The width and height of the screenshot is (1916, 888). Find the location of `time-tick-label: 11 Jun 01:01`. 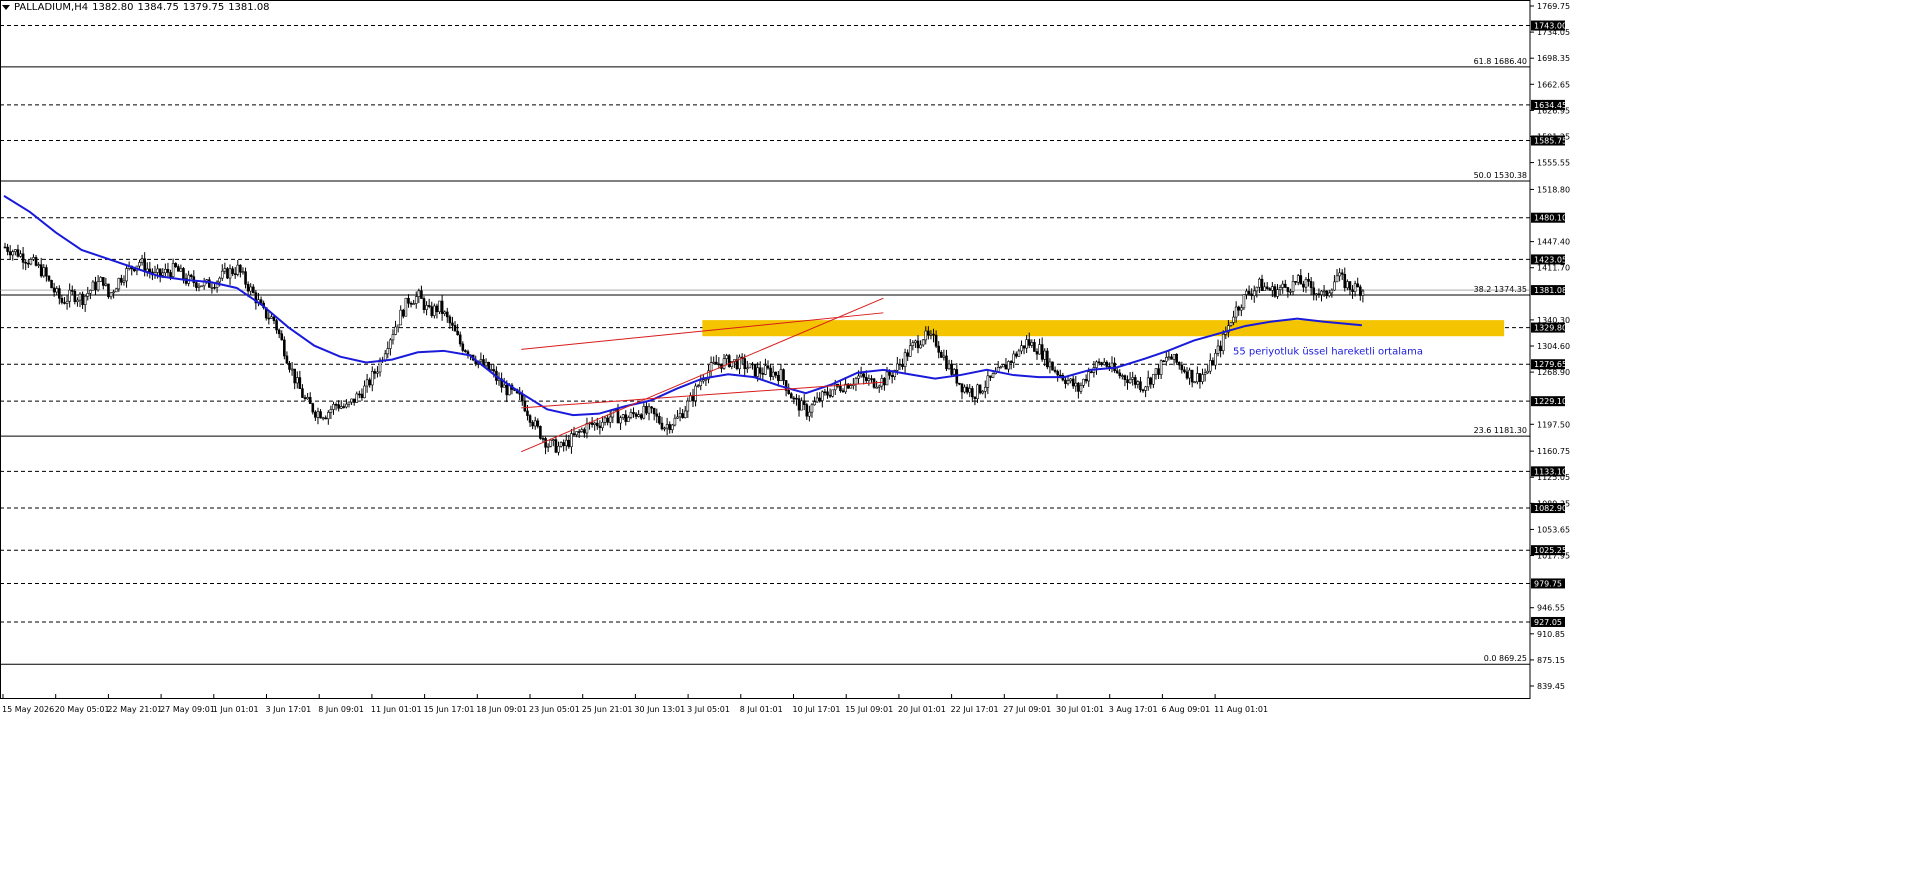

time-tick-label: 11 Jun 01:01 is located at coordinates (396, 709).